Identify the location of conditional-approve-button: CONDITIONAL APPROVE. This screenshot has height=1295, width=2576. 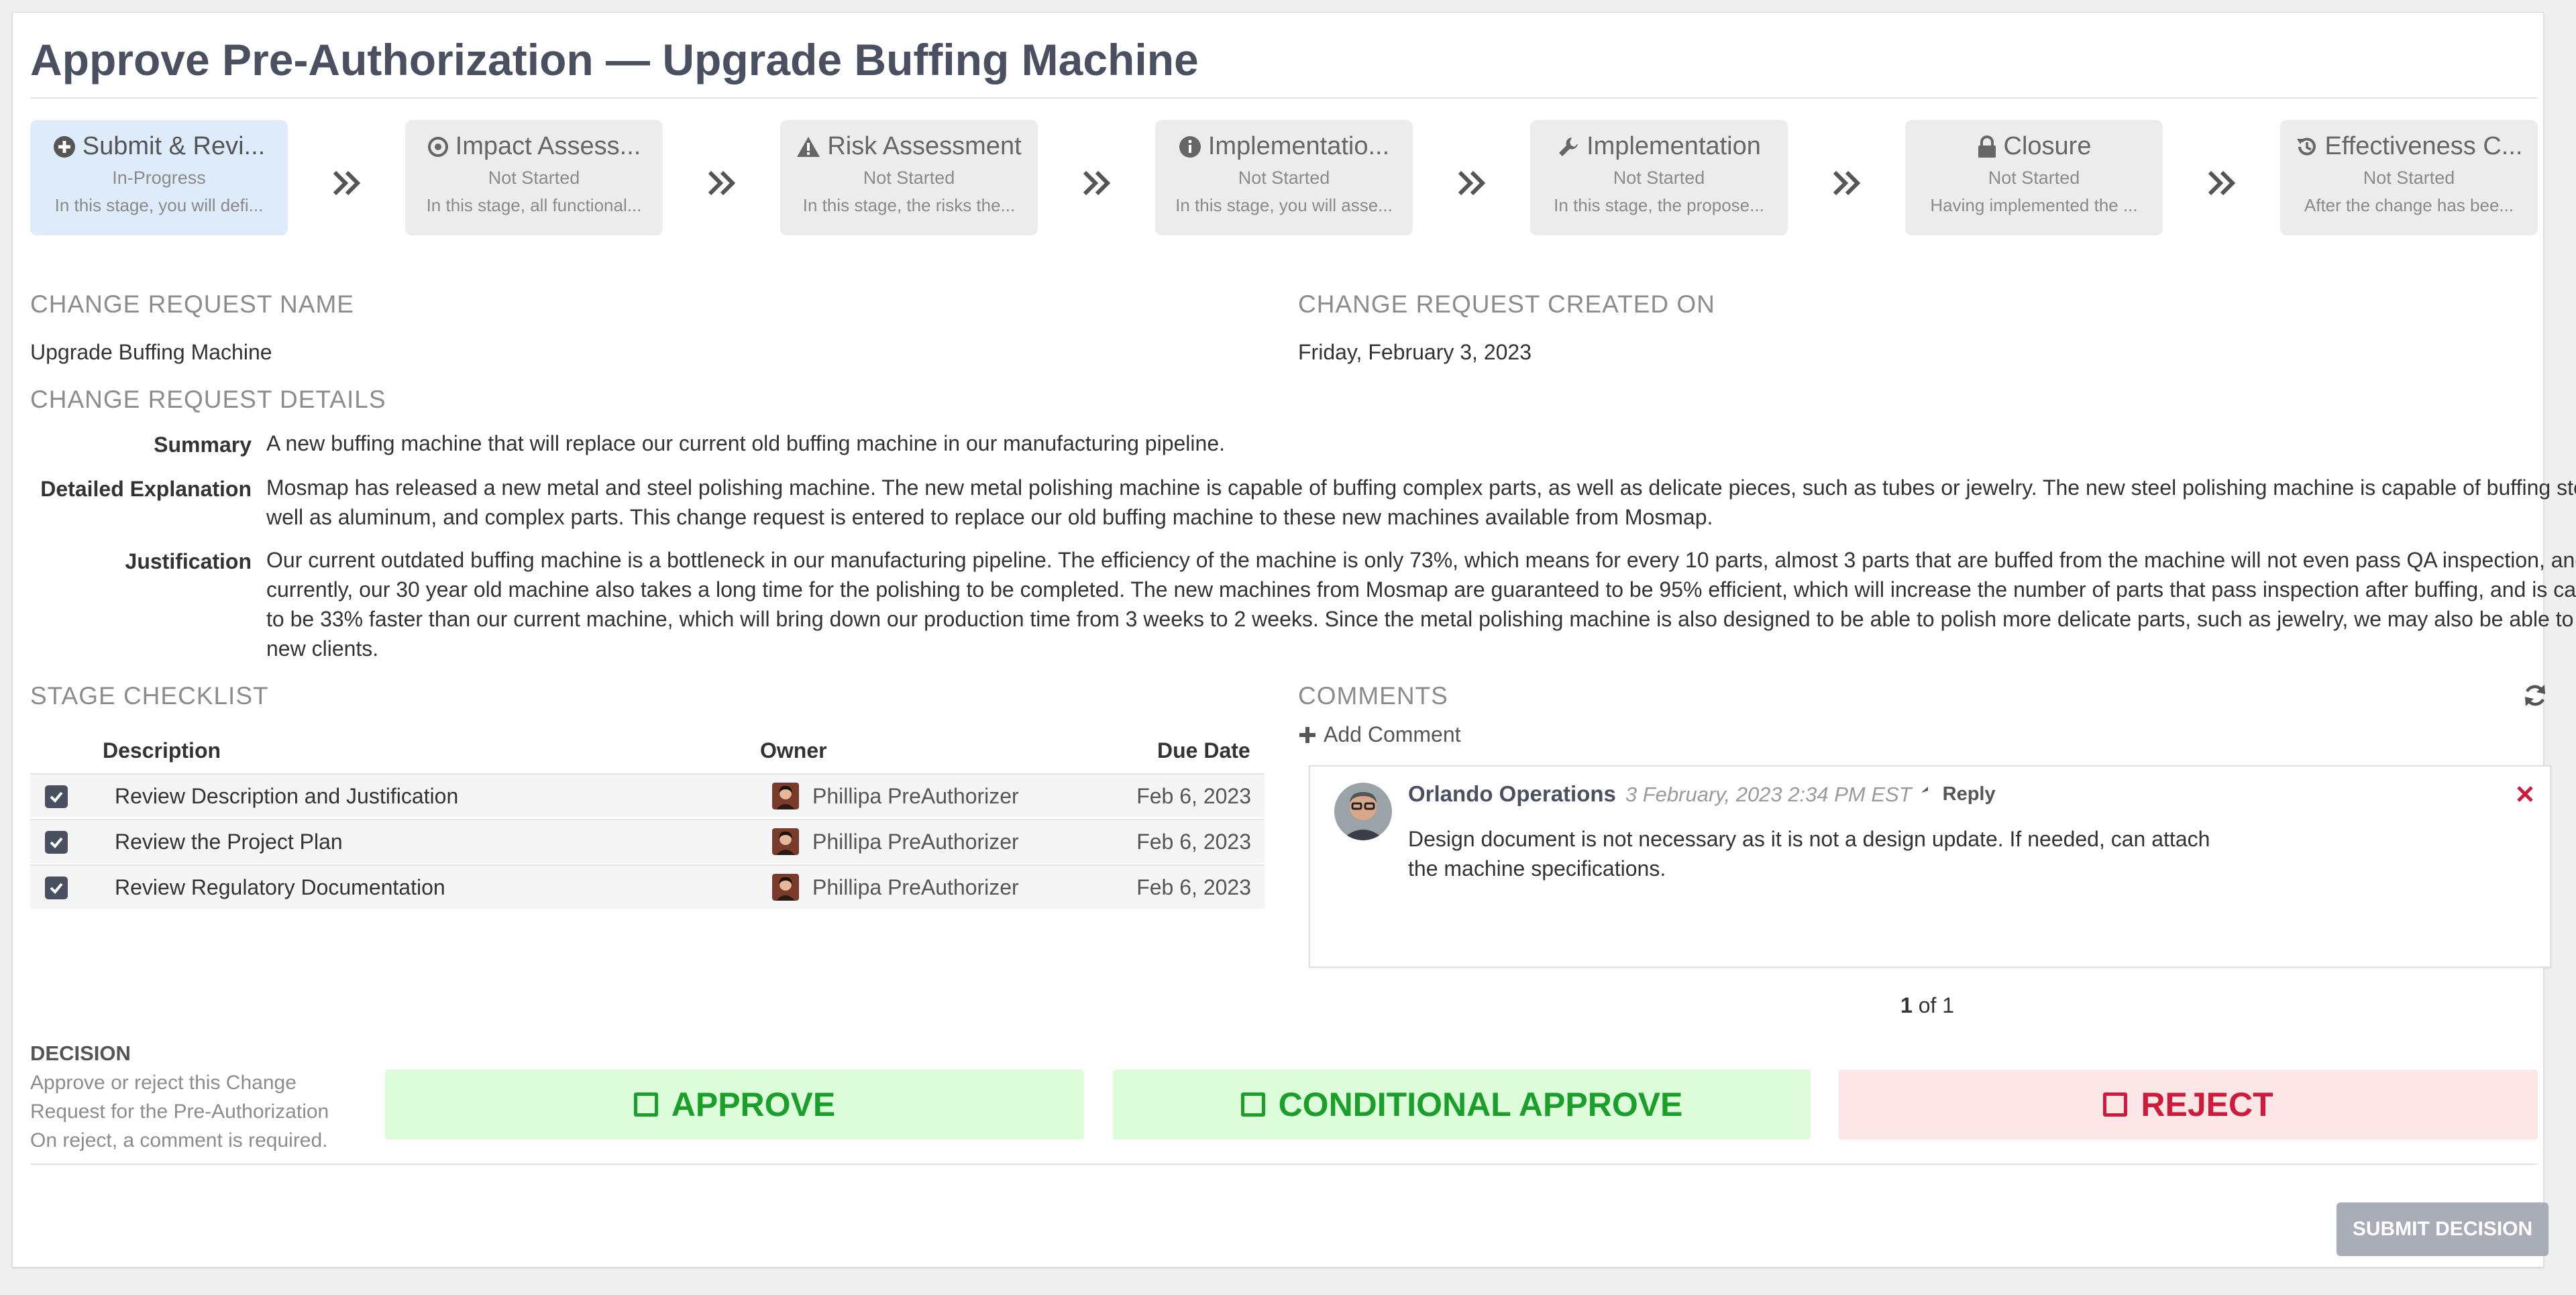
(1462, 1104).